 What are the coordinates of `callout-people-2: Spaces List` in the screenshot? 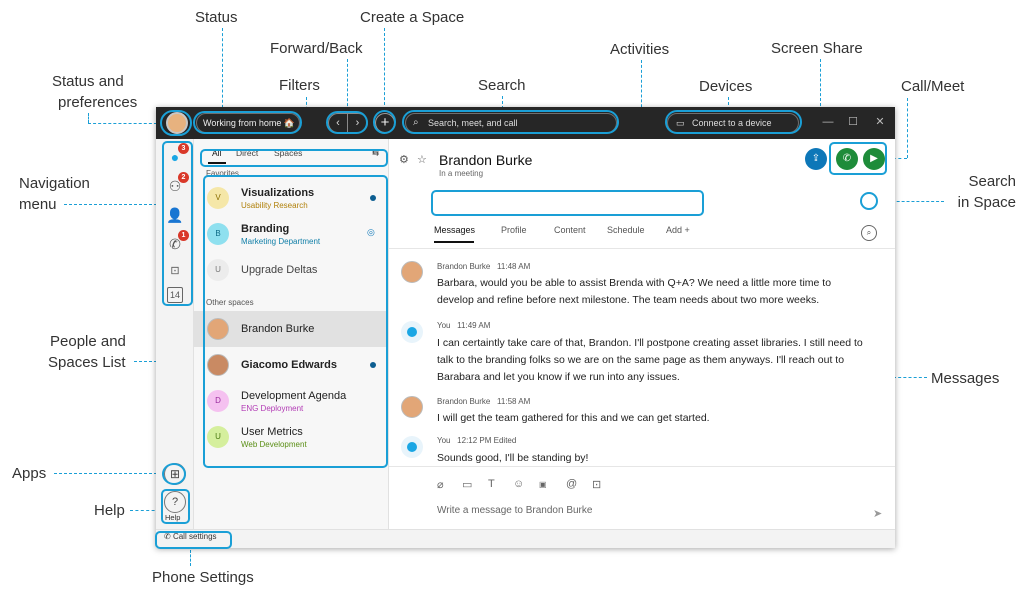 It's located at (87, 362).